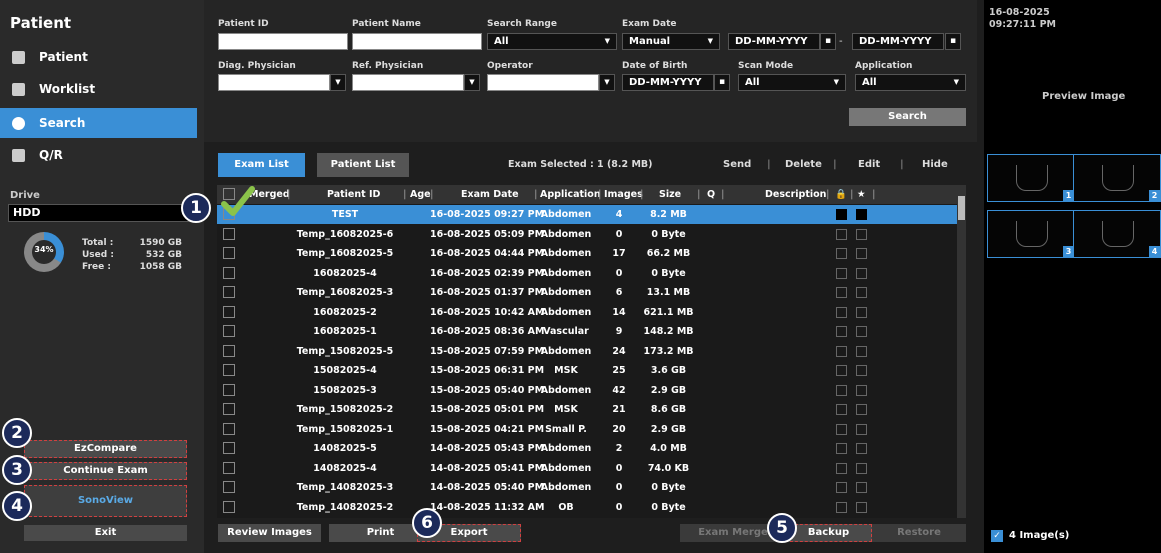 The image size is (1161, 553). Describe the element at coordinates (668, 82) in the screenshot. I see `dob-input: DD-MM-YYYY` at that location.